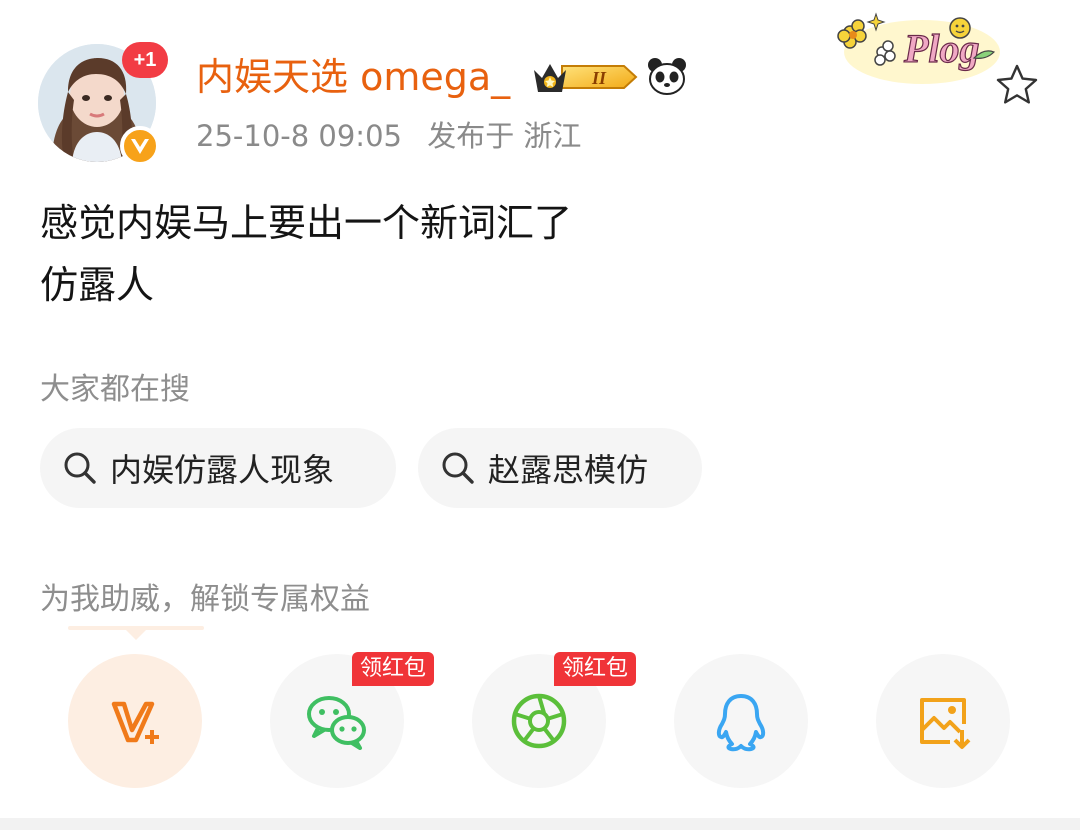 The width and height of the screenshot is (1080, 830). I want to click on post-timestamp: 25-10-8 09:05, so click(299, 136).